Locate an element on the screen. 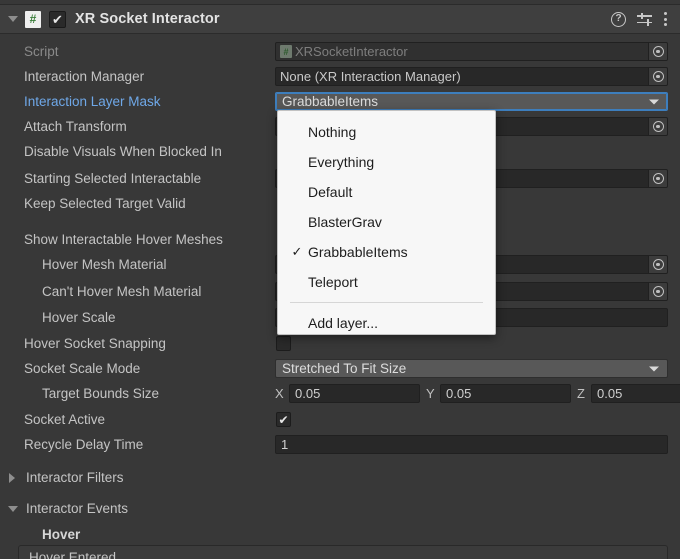 The height and width of the screenshot is (559, 680). menu-item-nothing: Nothing is located at coordinates (386, 132).